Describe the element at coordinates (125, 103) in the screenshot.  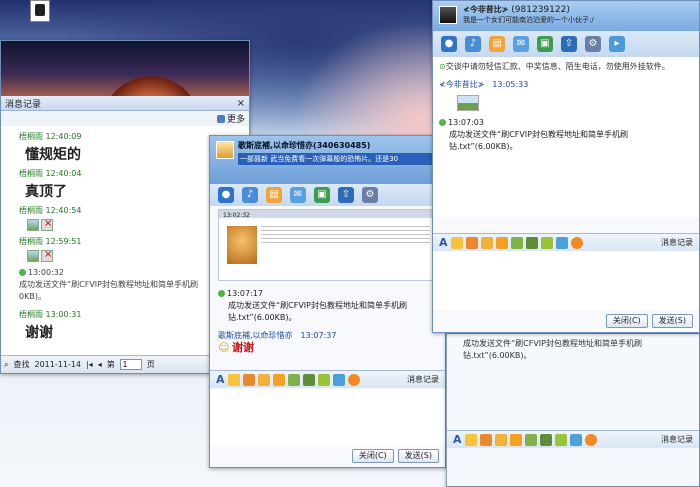
I see `history-title-bar: 消息记录 ×` at that location.